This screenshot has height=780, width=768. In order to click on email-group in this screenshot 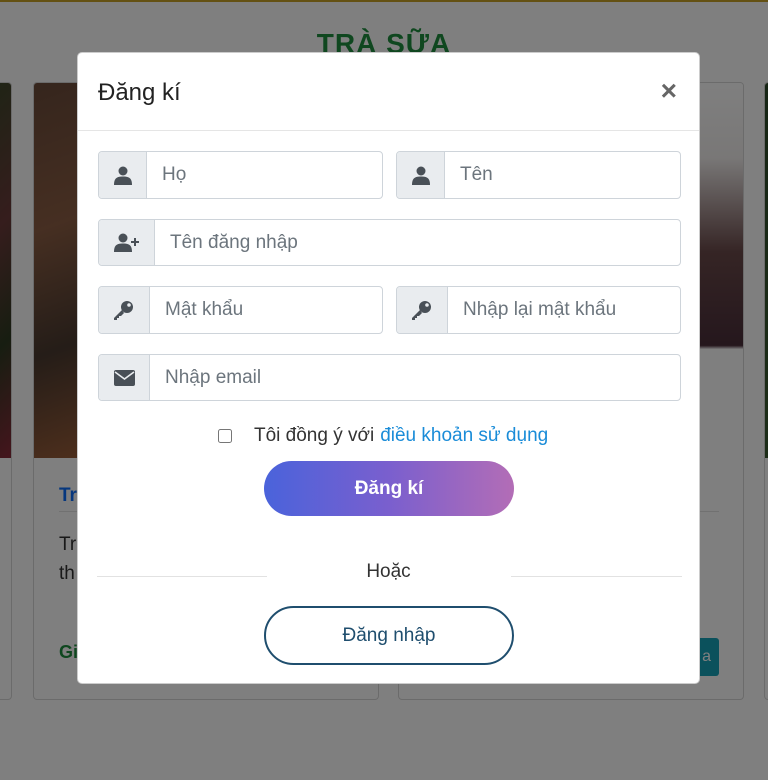, I will do `click(389, 377)`.